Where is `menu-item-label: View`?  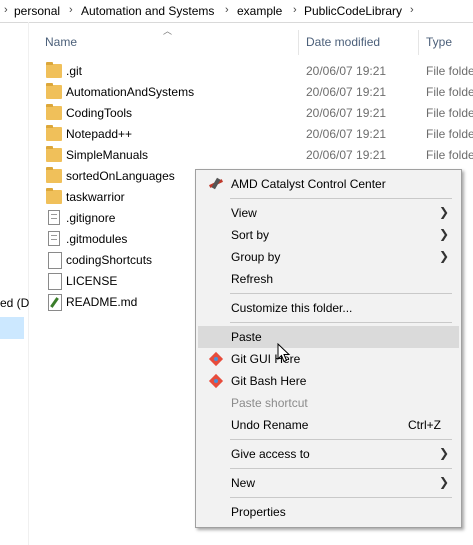 menu-item-label: View is located at coordinates (244, 213).